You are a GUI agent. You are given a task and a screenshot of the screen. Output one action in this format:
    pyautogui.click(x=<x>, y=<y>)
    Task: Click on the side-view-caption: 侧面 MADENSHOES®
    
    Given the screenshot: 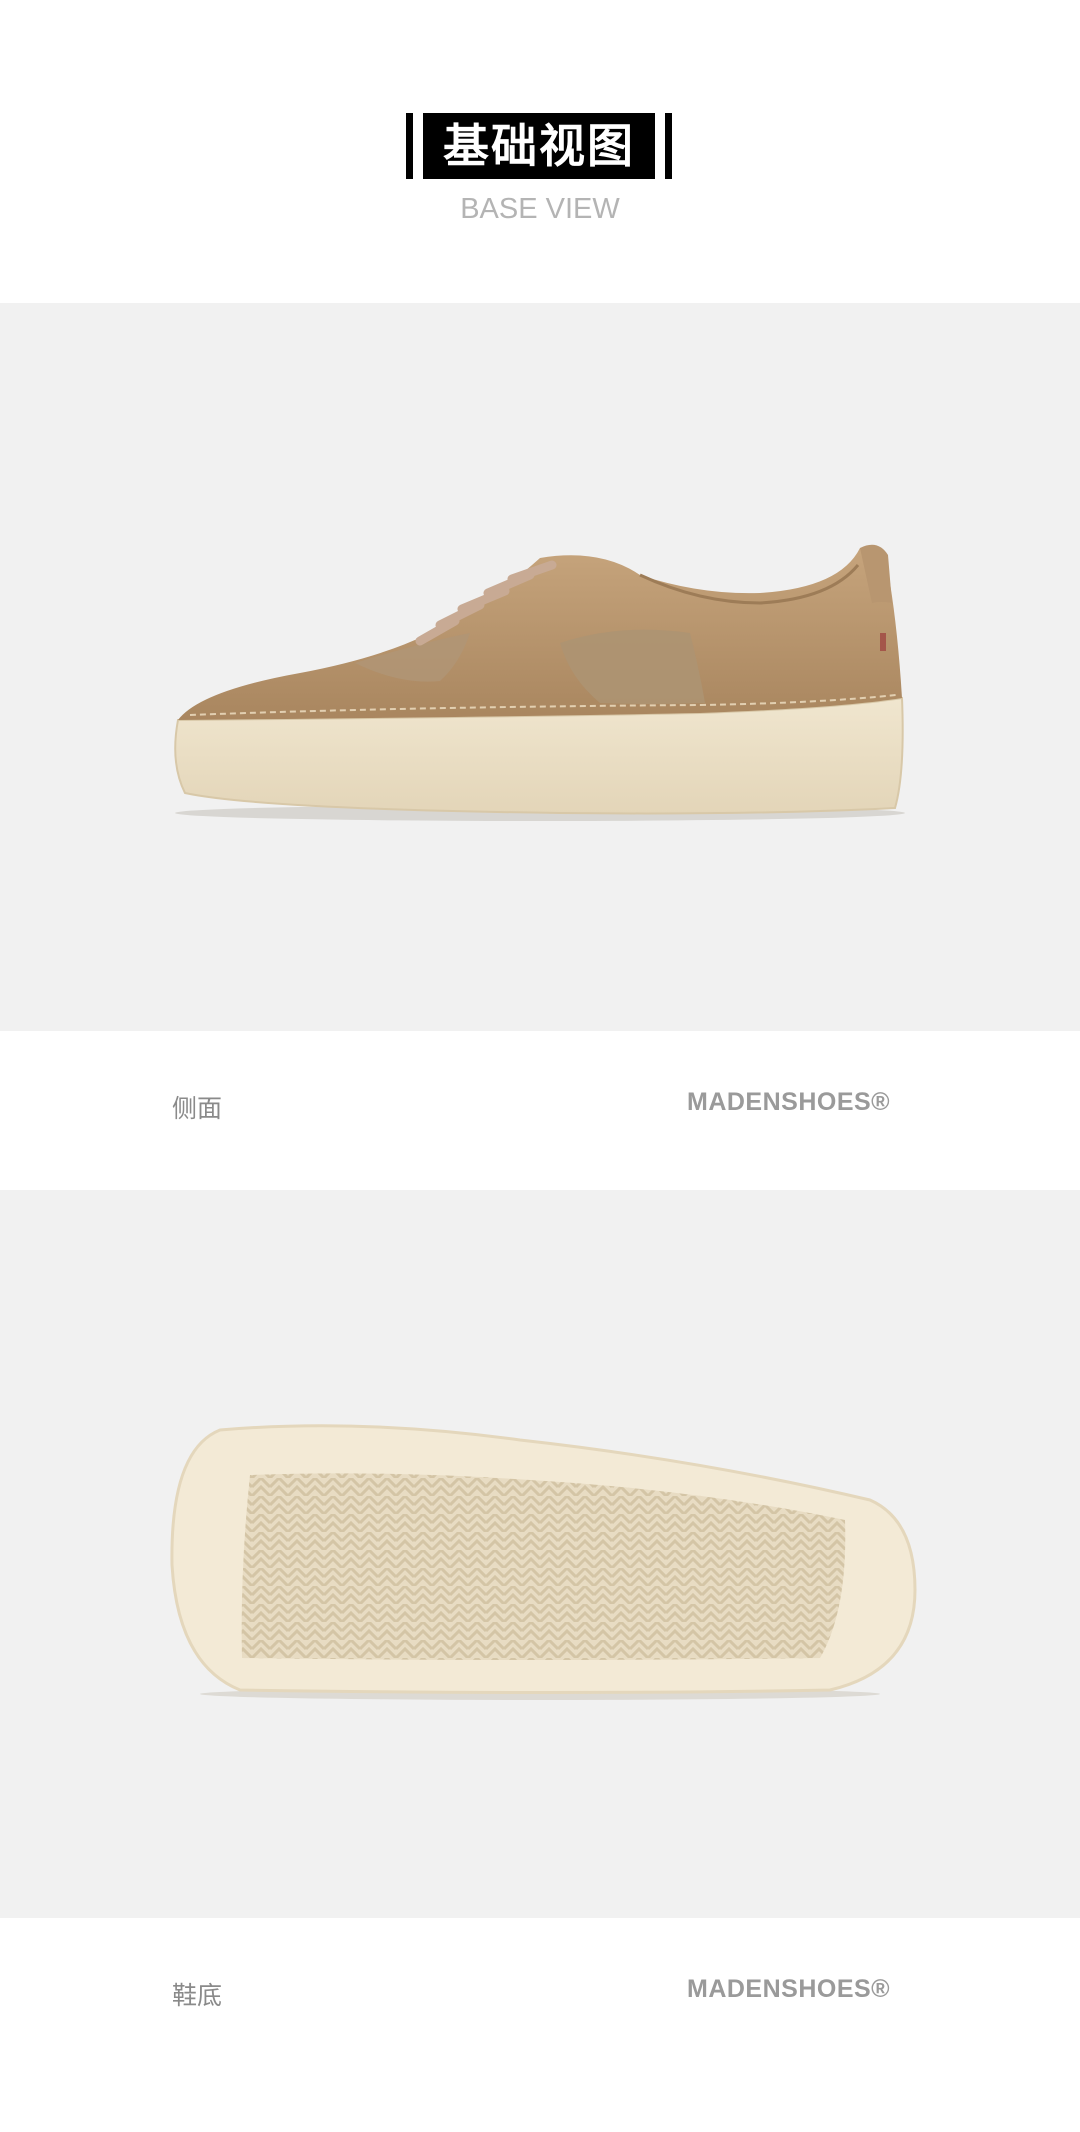 What is the action you would take?
    pyautogui.click(x=540, y=1110)
    